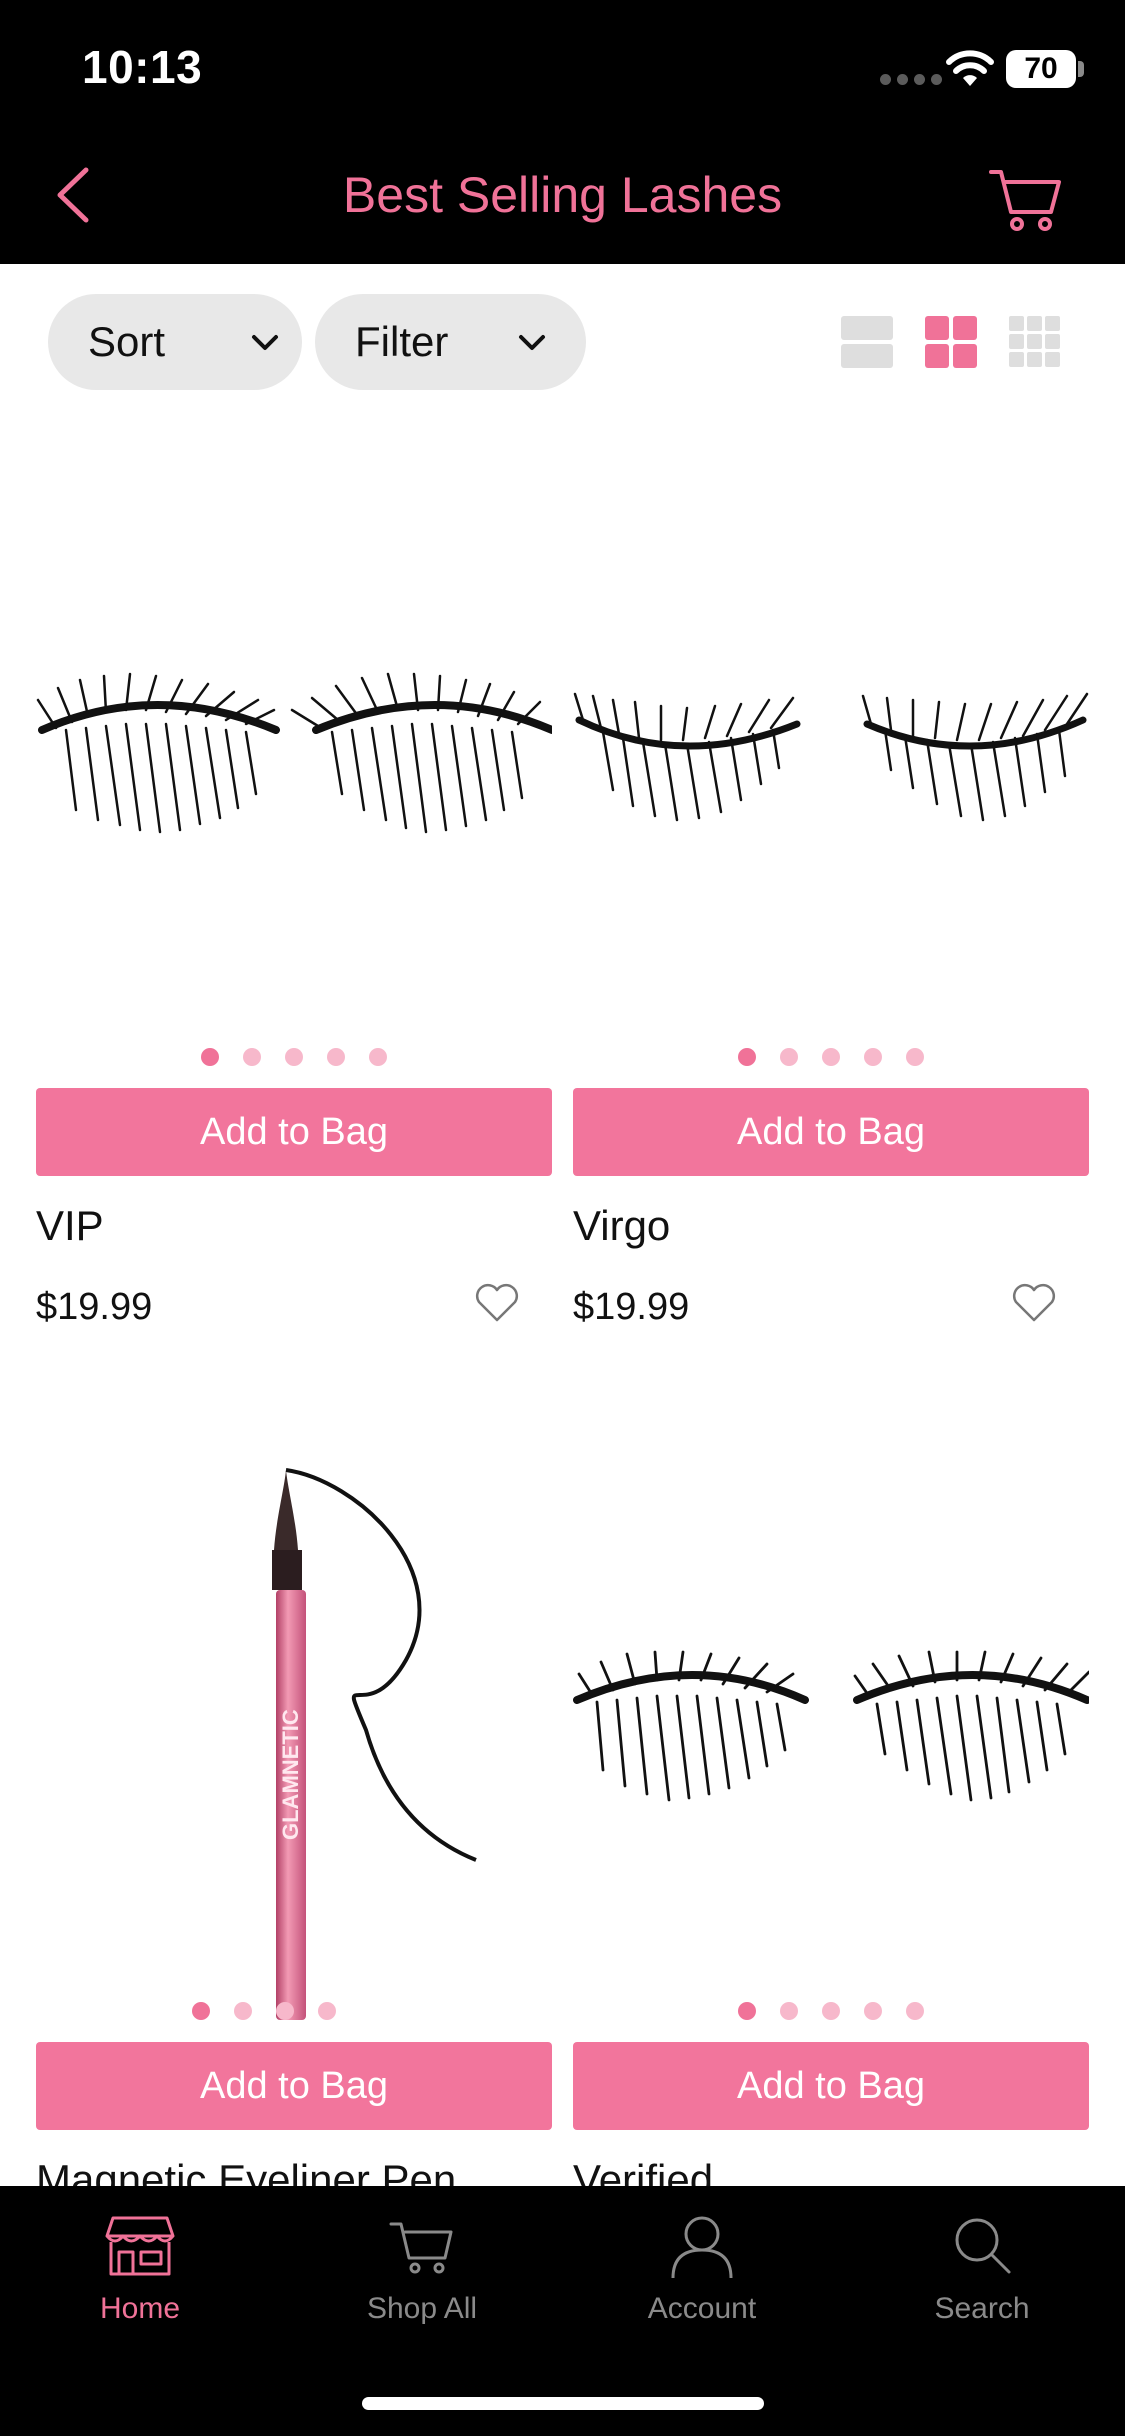 The width and height of the screenshot is (1125, 2436). I want to click on page-title: Best Selling Lashes, so click(562, 195).